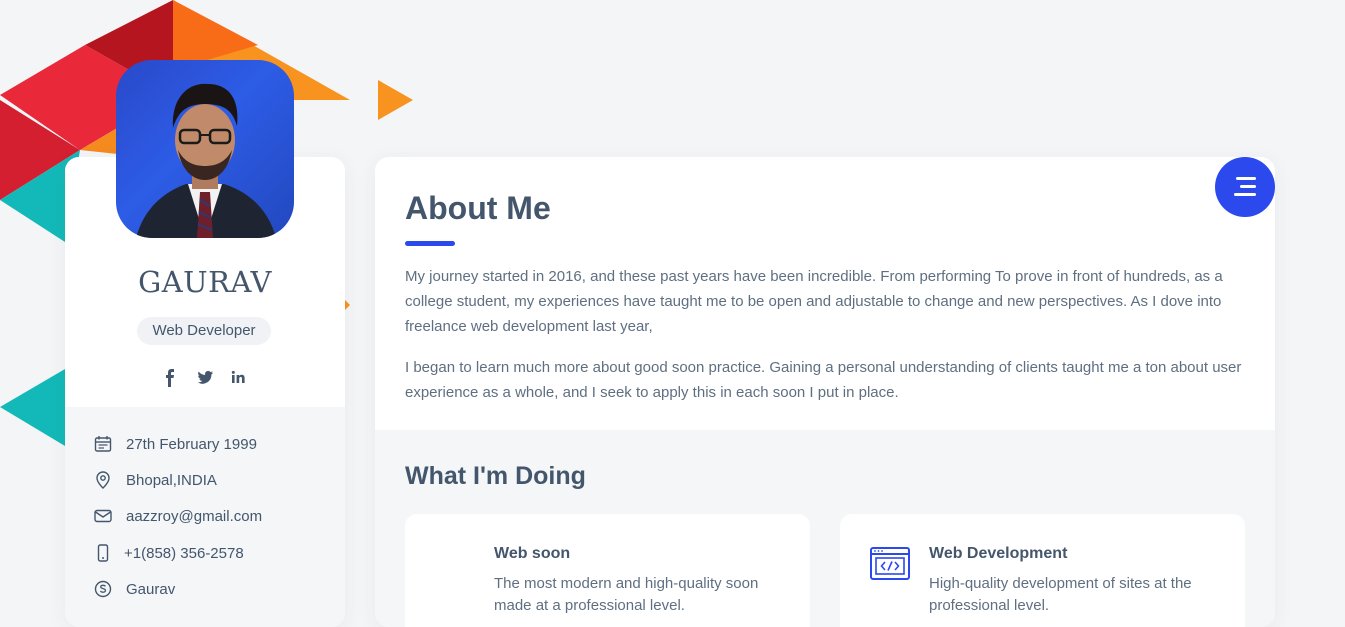 The image size is (1345, 627). I want to click on info-skype-text: Gaurav, so click(151, 589).